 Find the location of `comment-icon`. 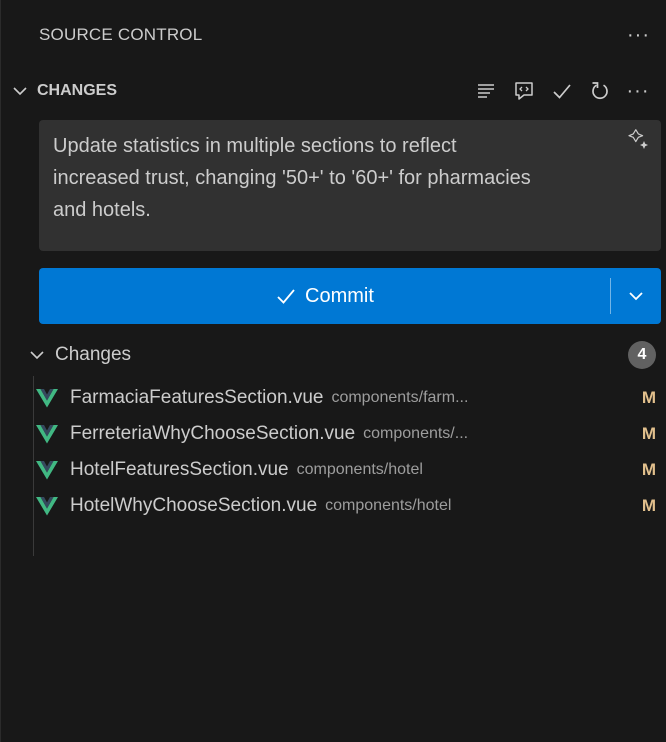

comment-icon is located at coordinates (524, 91).